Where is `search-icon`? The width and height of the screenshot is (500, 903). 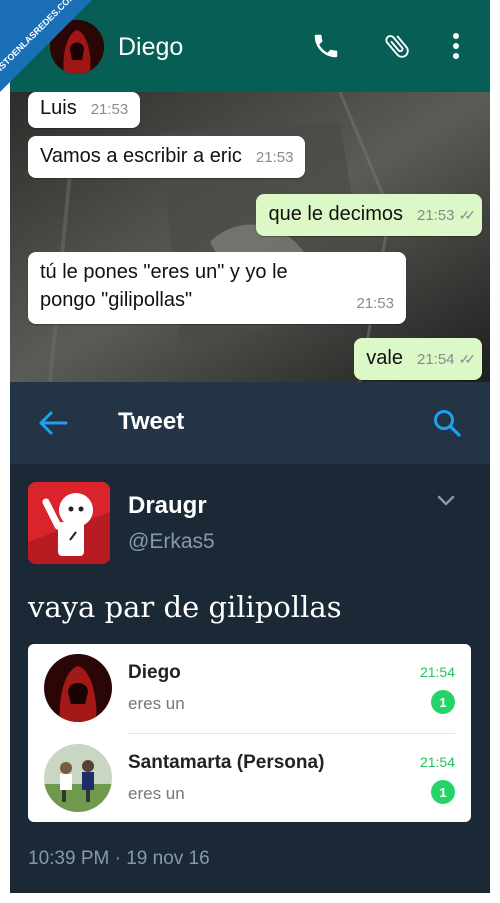 search-icon is located at coordinates (447, 423).